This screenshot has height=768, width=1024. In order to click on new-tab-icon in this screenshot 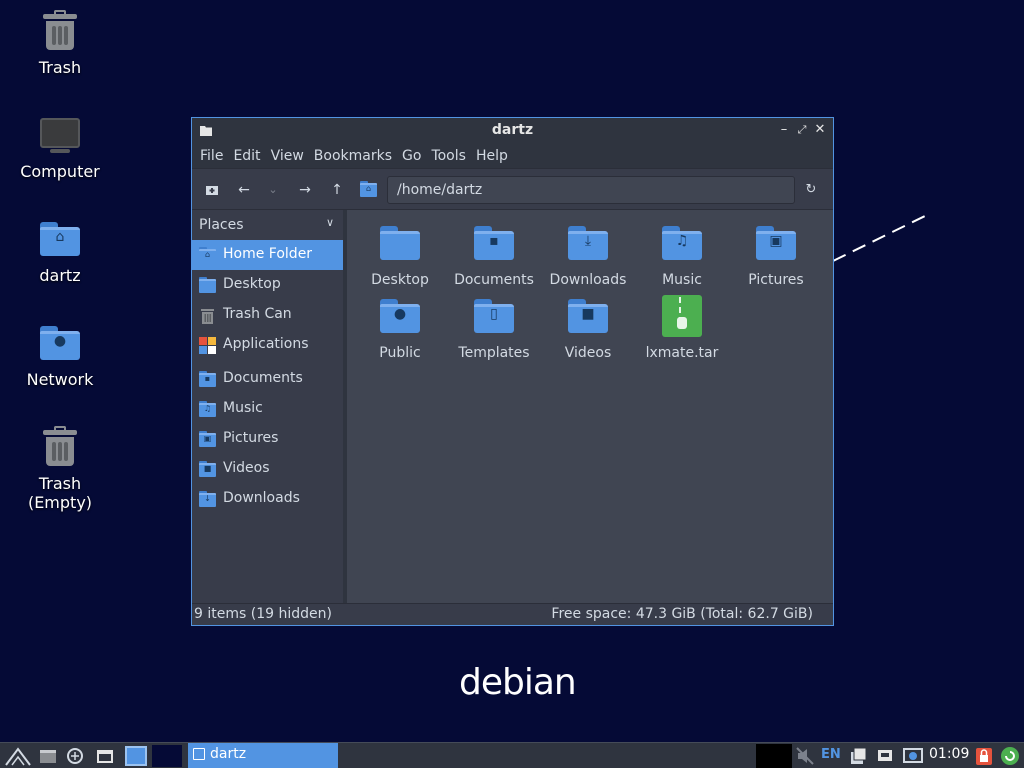, I will do `click(212, 190)`.